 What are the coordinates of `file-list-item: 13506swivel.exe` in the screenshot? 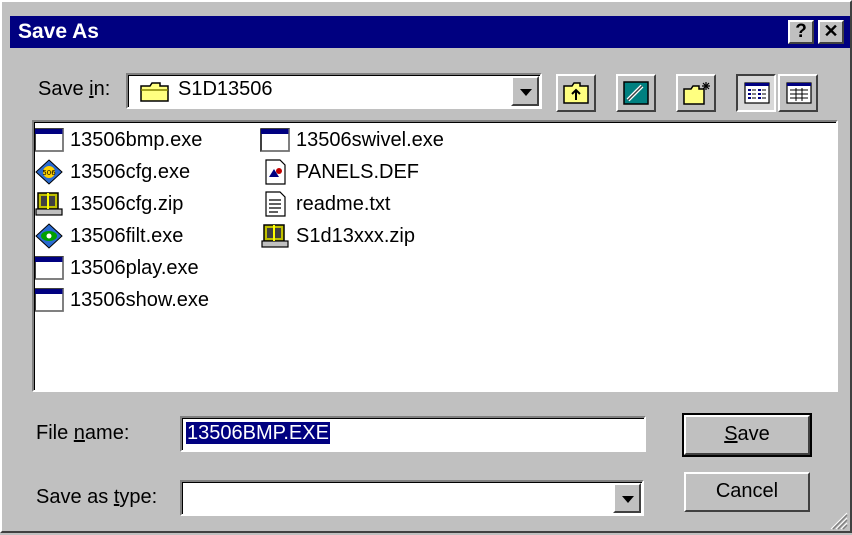 It's located at (352, 140).